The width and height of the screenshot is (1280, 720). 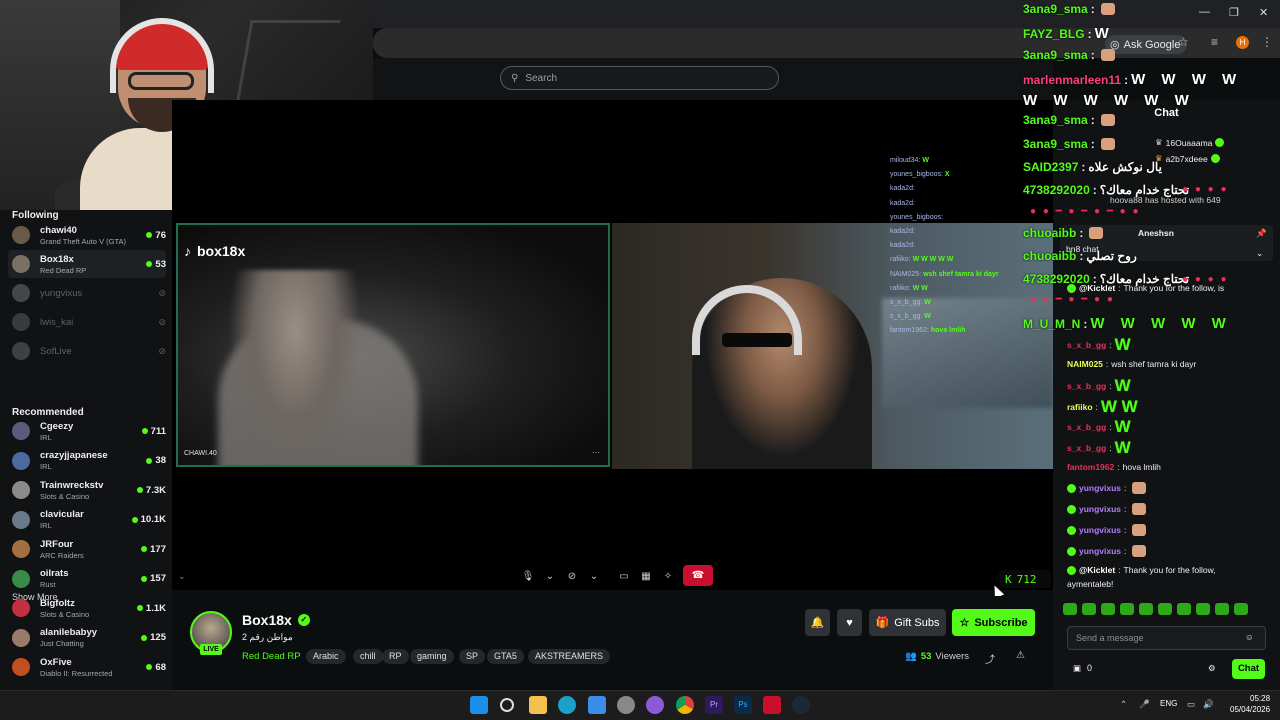 I want to click on category-link: Red Dead RP, so click(x=271, y=656).